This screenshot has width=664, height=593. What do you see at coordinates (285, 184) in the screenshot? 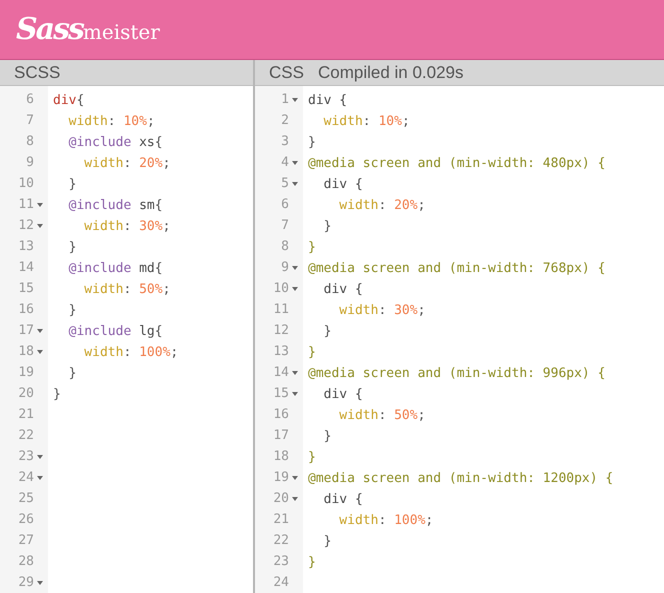
I see `line-number: 5` at bounding box center [285, 184].